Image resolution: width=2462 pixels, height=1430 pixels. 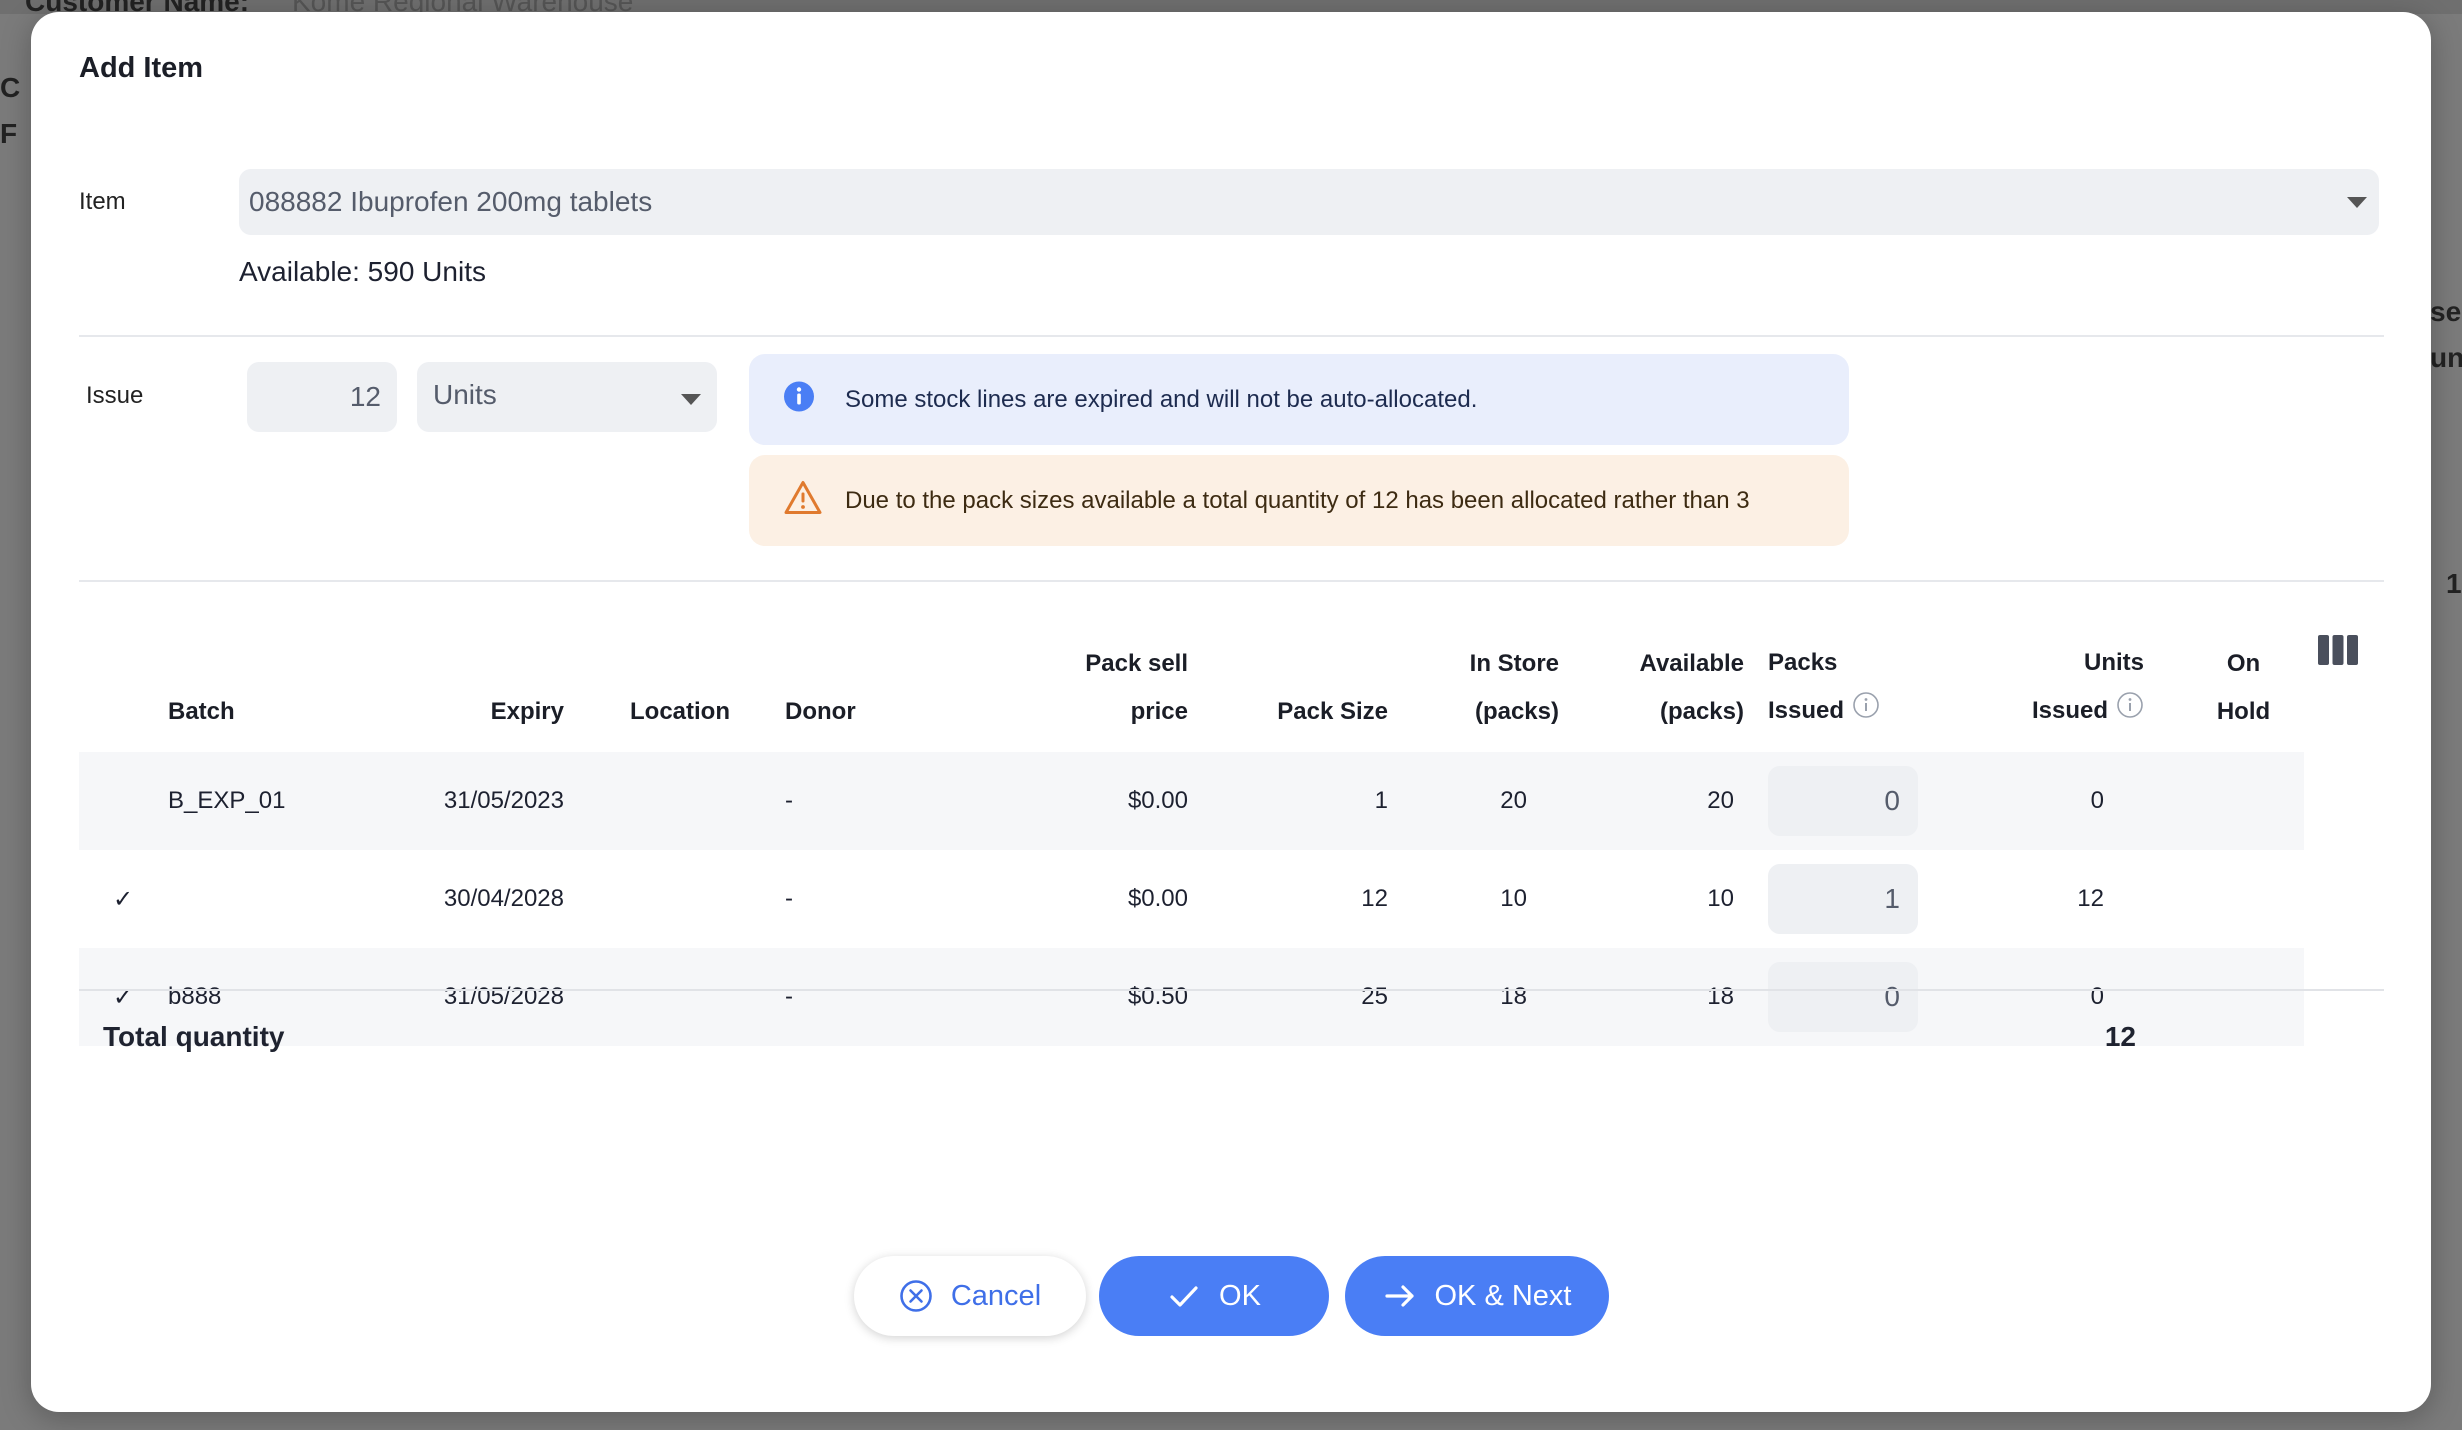 I want to click on header-available: Available (packs), so click(x=1659, y=674).